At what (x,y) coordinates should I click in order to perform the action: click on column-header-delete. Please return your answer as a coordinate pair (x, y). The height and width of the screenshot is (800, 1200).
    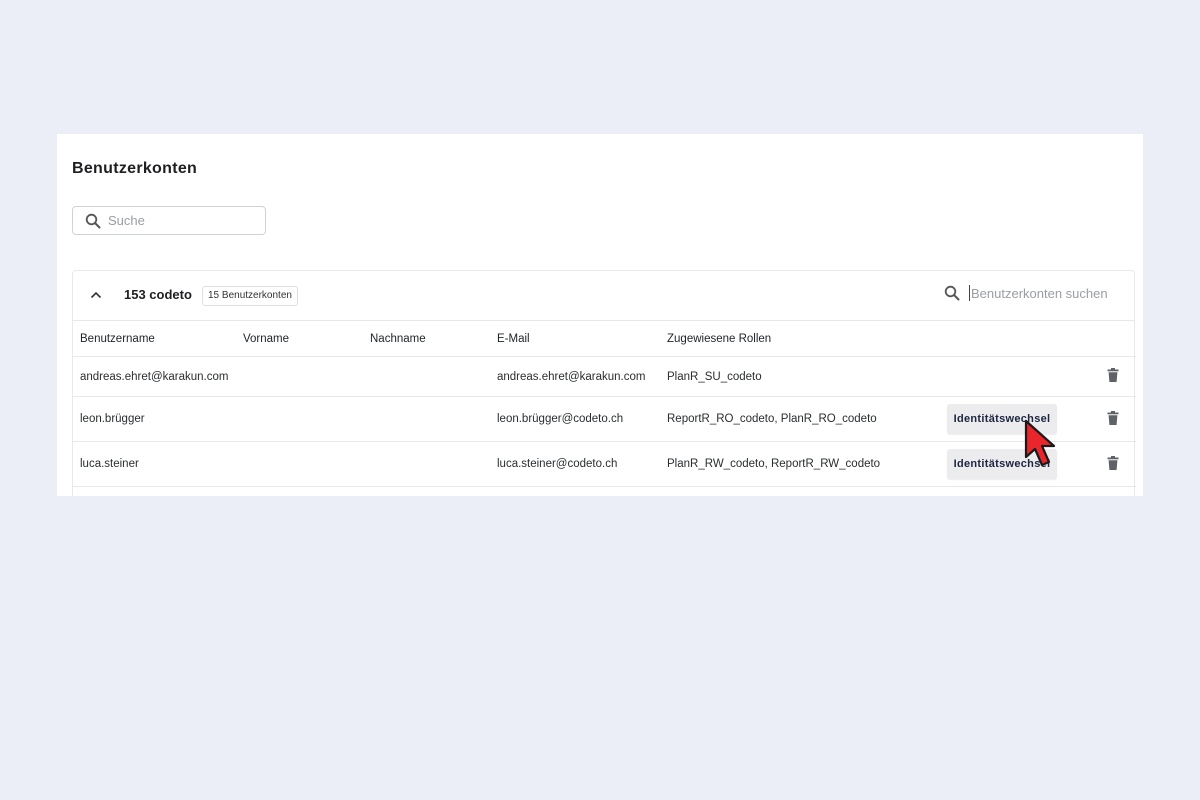
    Looking at the image, I should click on (1106, 339).